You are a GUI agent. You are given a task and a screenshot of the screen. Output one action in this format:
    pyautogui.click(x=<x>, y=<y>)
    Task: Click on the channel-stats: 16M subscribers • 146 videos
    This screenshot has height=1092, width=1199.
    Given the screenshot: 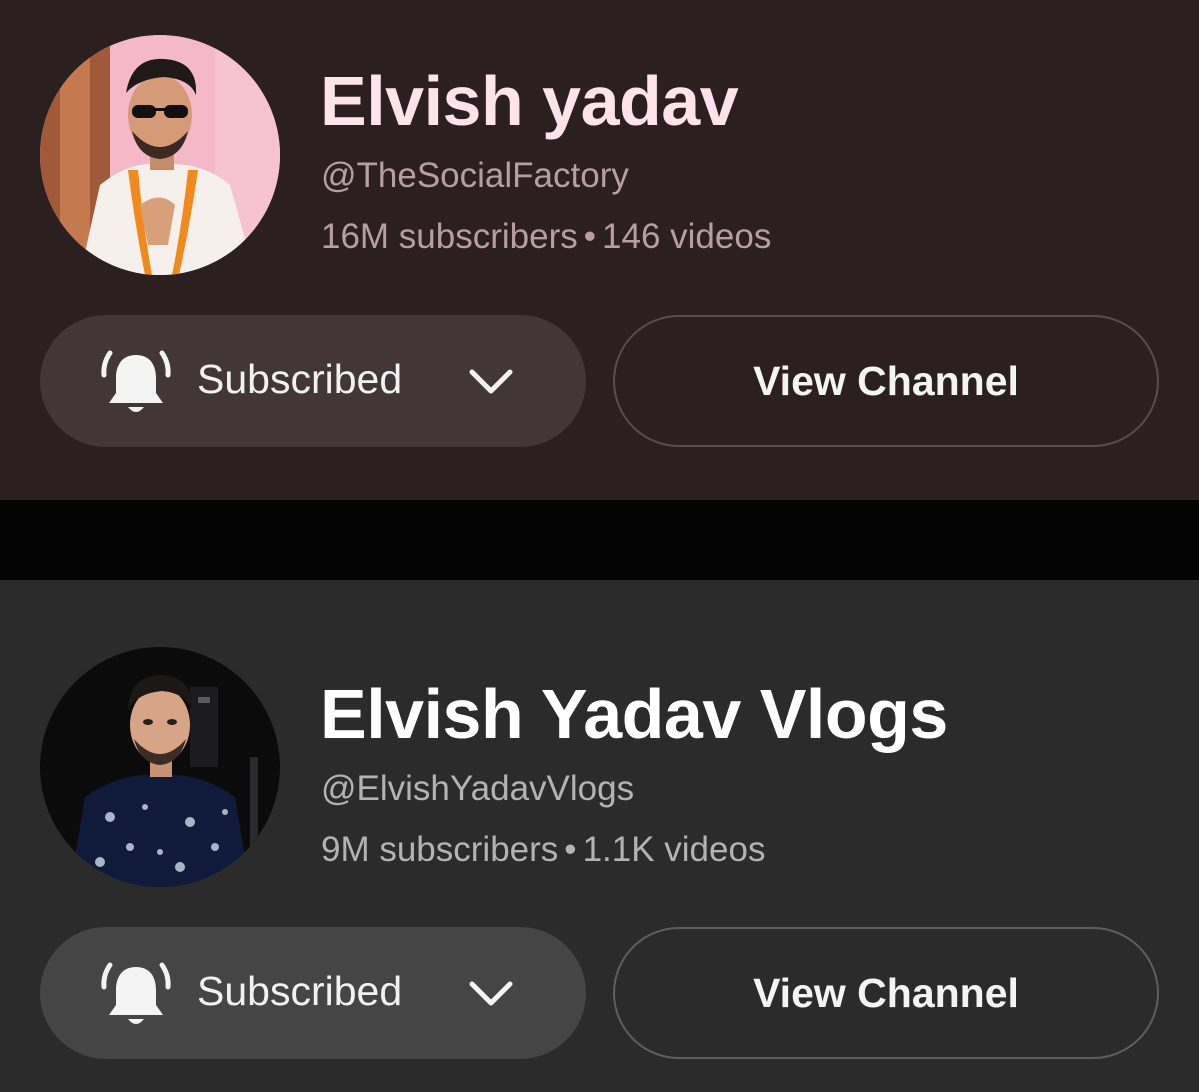 What is the action you would take?
    pyautogui.click(x=546, y=236)
    